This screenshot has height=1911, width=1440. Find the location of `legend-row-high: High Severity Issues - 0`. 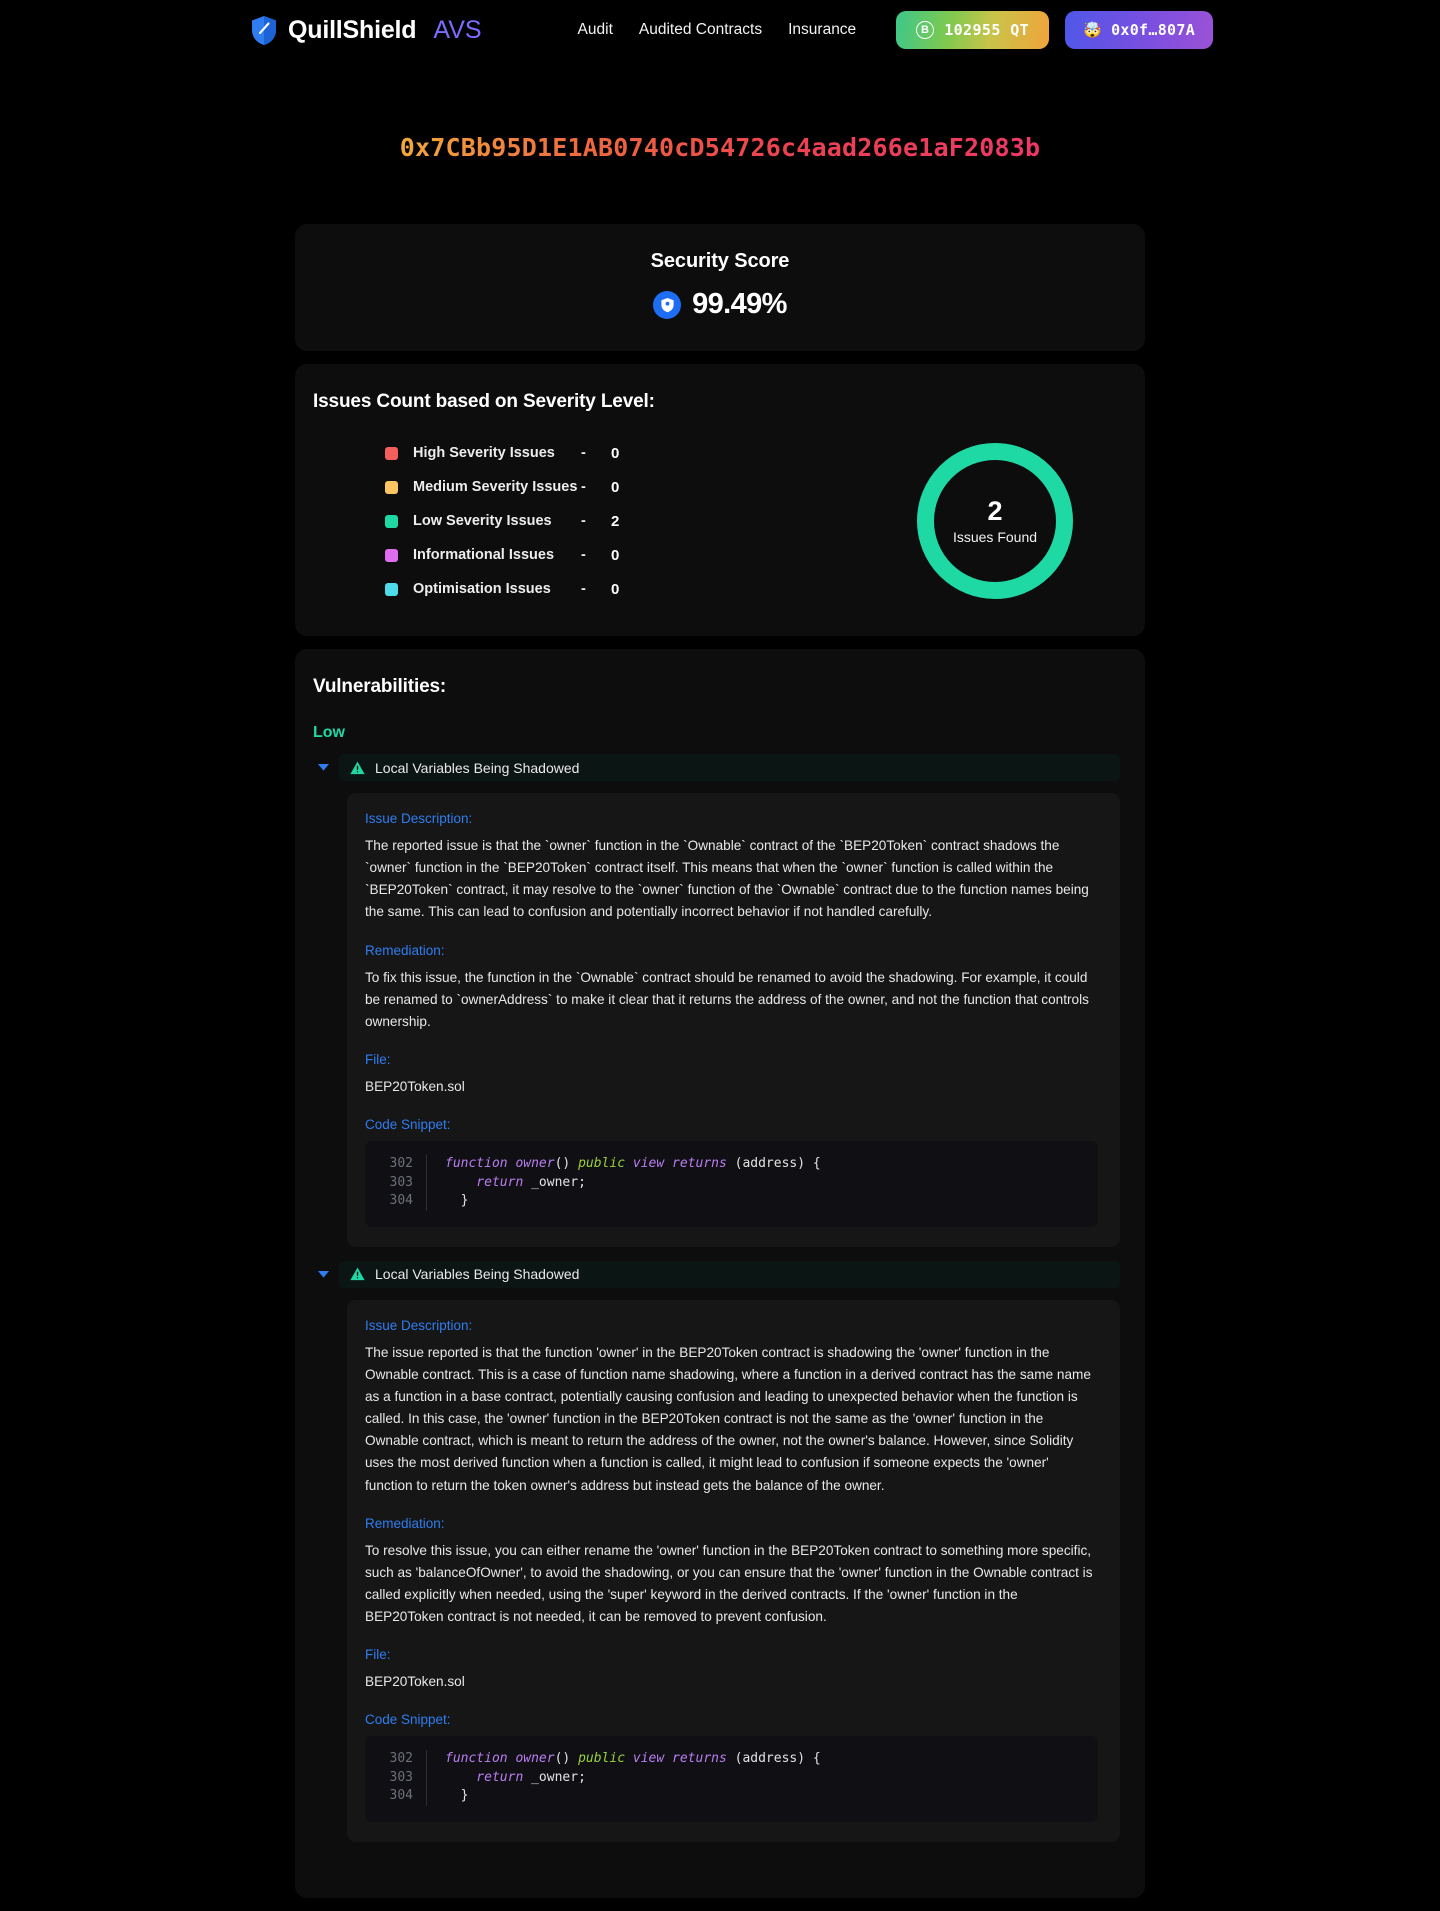

legend-row-high: High Severity Issues - 0 is located at coordinates (615, 453).